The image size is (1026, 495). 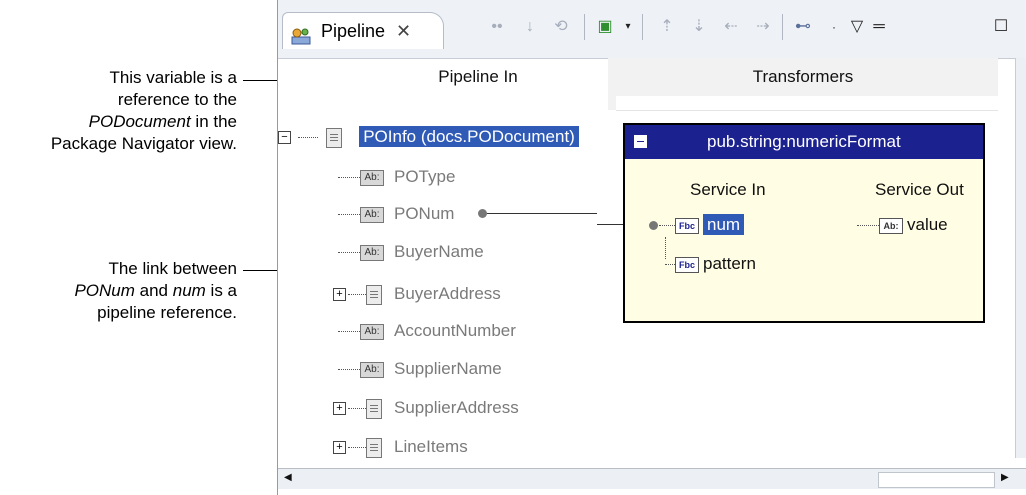 I want to click on tree-item-supplieraddress: + SupplierAddress, so click(x=426, y=408).